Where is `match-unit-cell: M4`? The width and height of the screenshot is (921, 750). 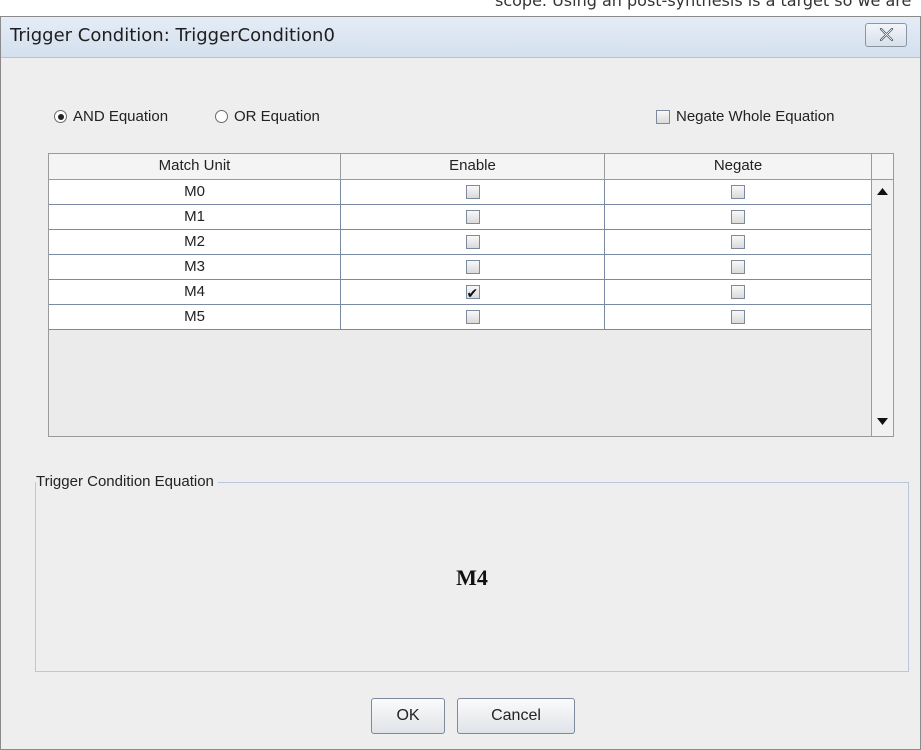
match-unit-cell: M4 is located at coordinates (195, 292).